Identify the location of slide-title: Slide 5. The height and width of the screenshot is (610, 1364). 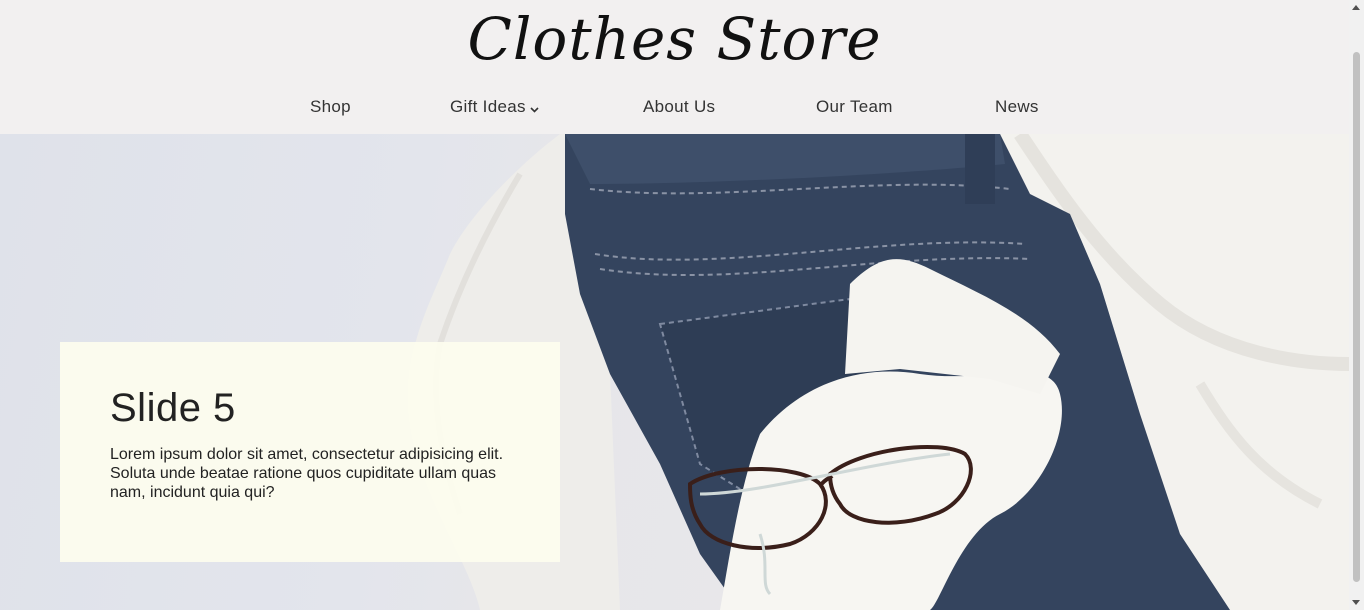
(173, 408).